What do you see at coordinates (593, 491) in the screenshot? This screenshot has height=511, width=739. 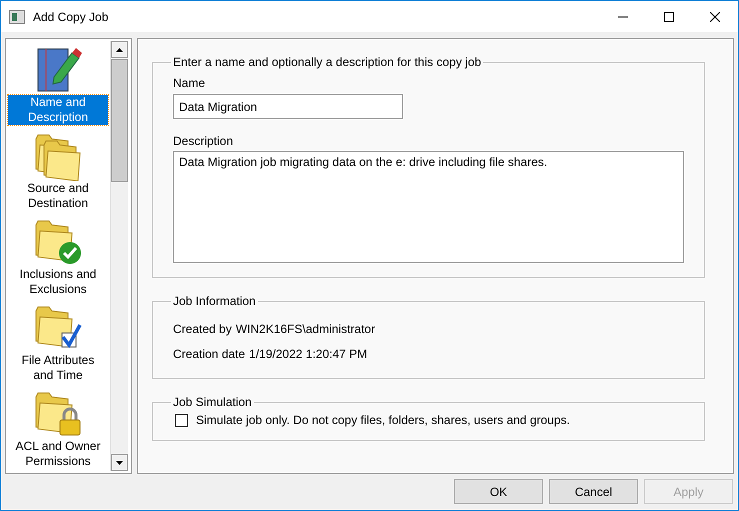 I see `dialog-button: Cancel` at bounding box center [593, 491].